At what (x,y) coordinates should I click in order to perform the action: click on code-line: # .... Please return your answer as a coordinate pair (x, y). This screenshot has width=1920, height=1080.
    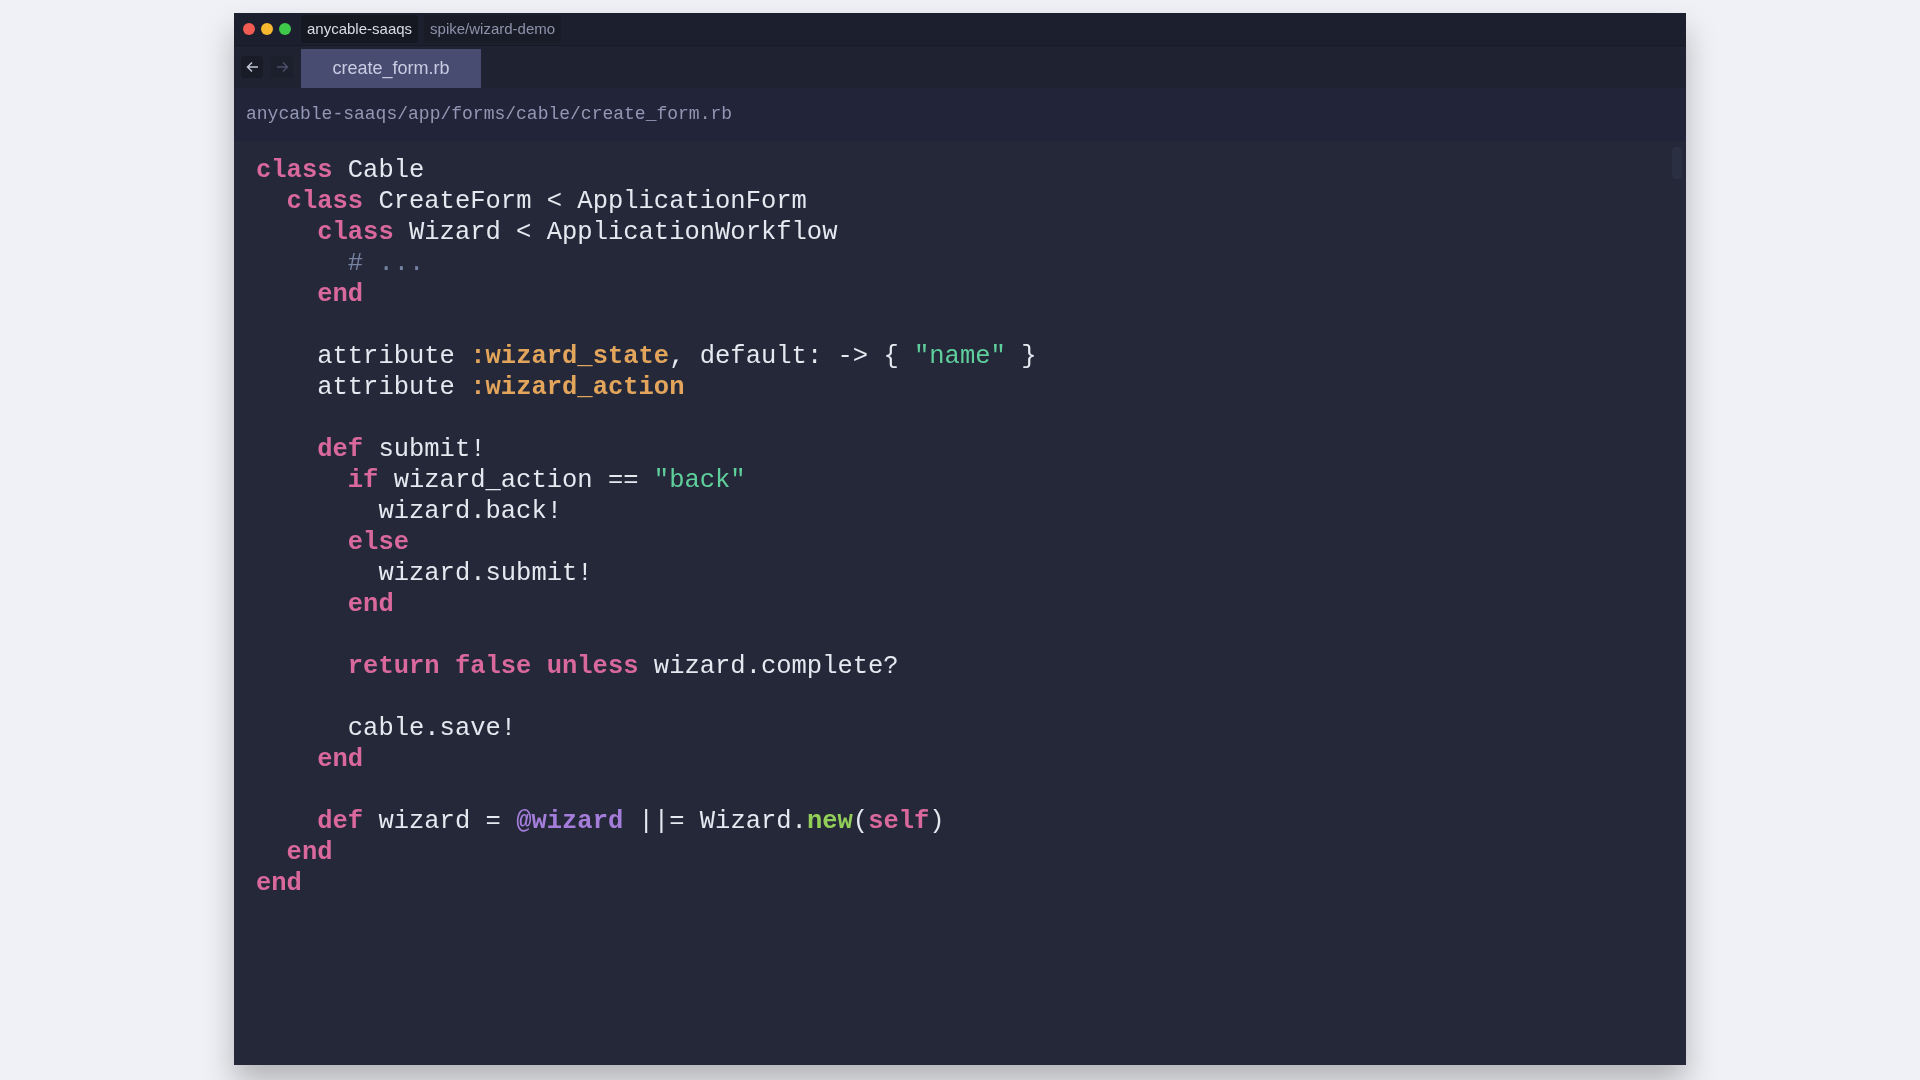
    Looking at the image, I should click on (386, 263).